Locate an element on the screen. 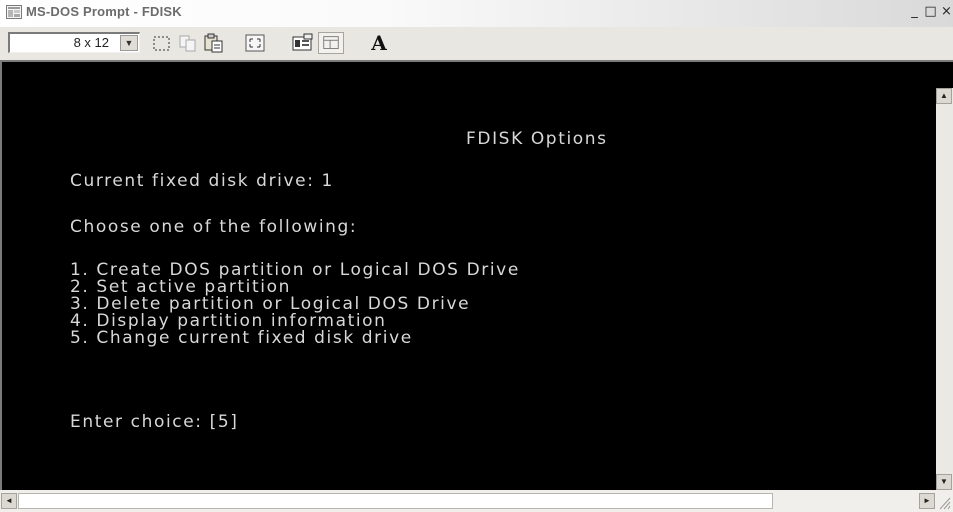 Image resolution: width=953 pixels, height=512 pixels. close-button: × is located at coordinates (946, 12).